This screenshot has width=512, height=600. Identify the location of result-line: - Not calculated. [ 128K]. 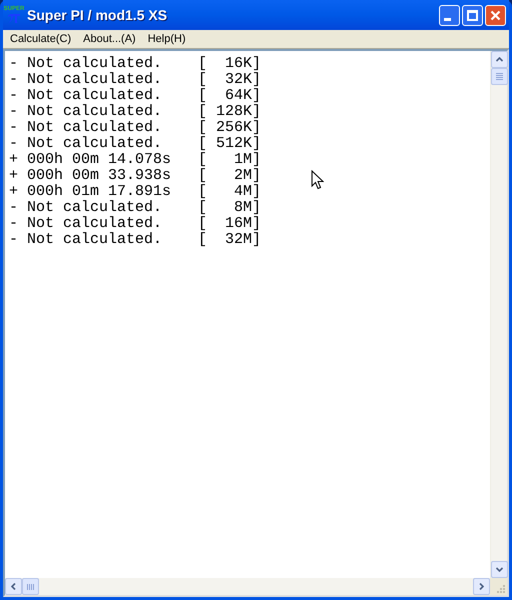
(135, 112).